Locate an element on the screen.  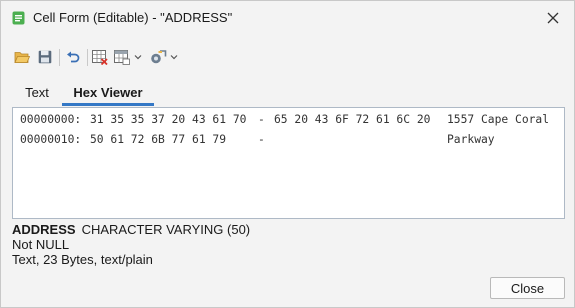
hex-text: 1557 Cape Coral is located at coordinates (498, 119).